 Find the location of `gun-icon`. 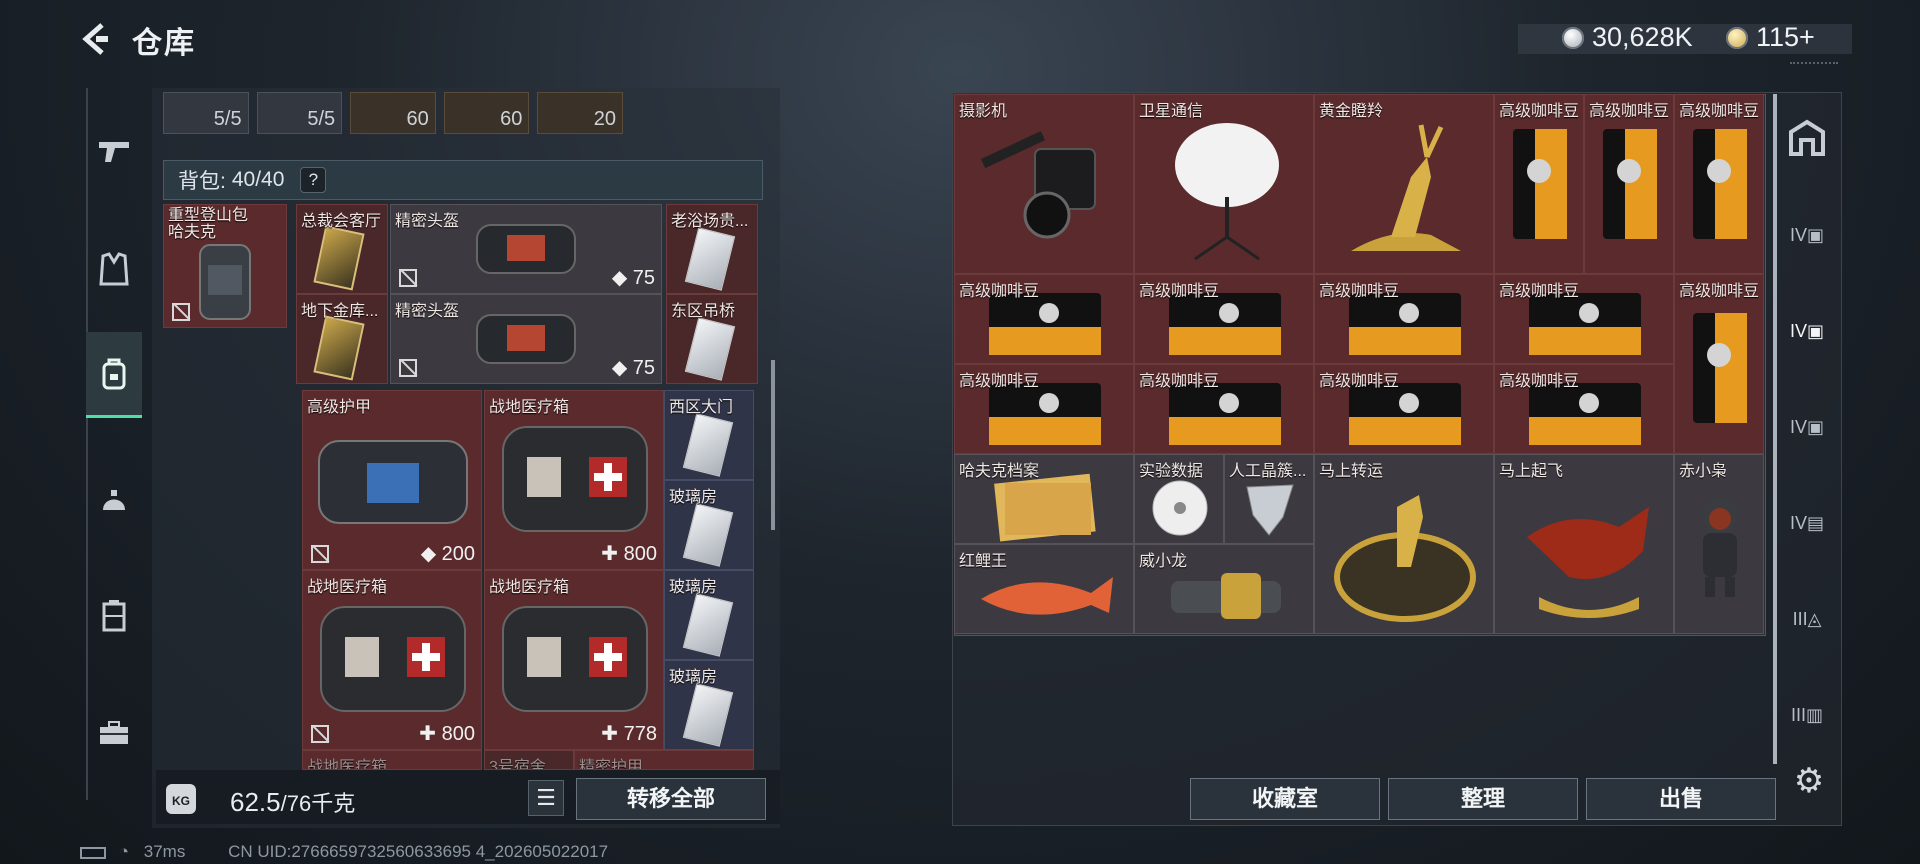

gun-icon is located at coordinates (114, 152).